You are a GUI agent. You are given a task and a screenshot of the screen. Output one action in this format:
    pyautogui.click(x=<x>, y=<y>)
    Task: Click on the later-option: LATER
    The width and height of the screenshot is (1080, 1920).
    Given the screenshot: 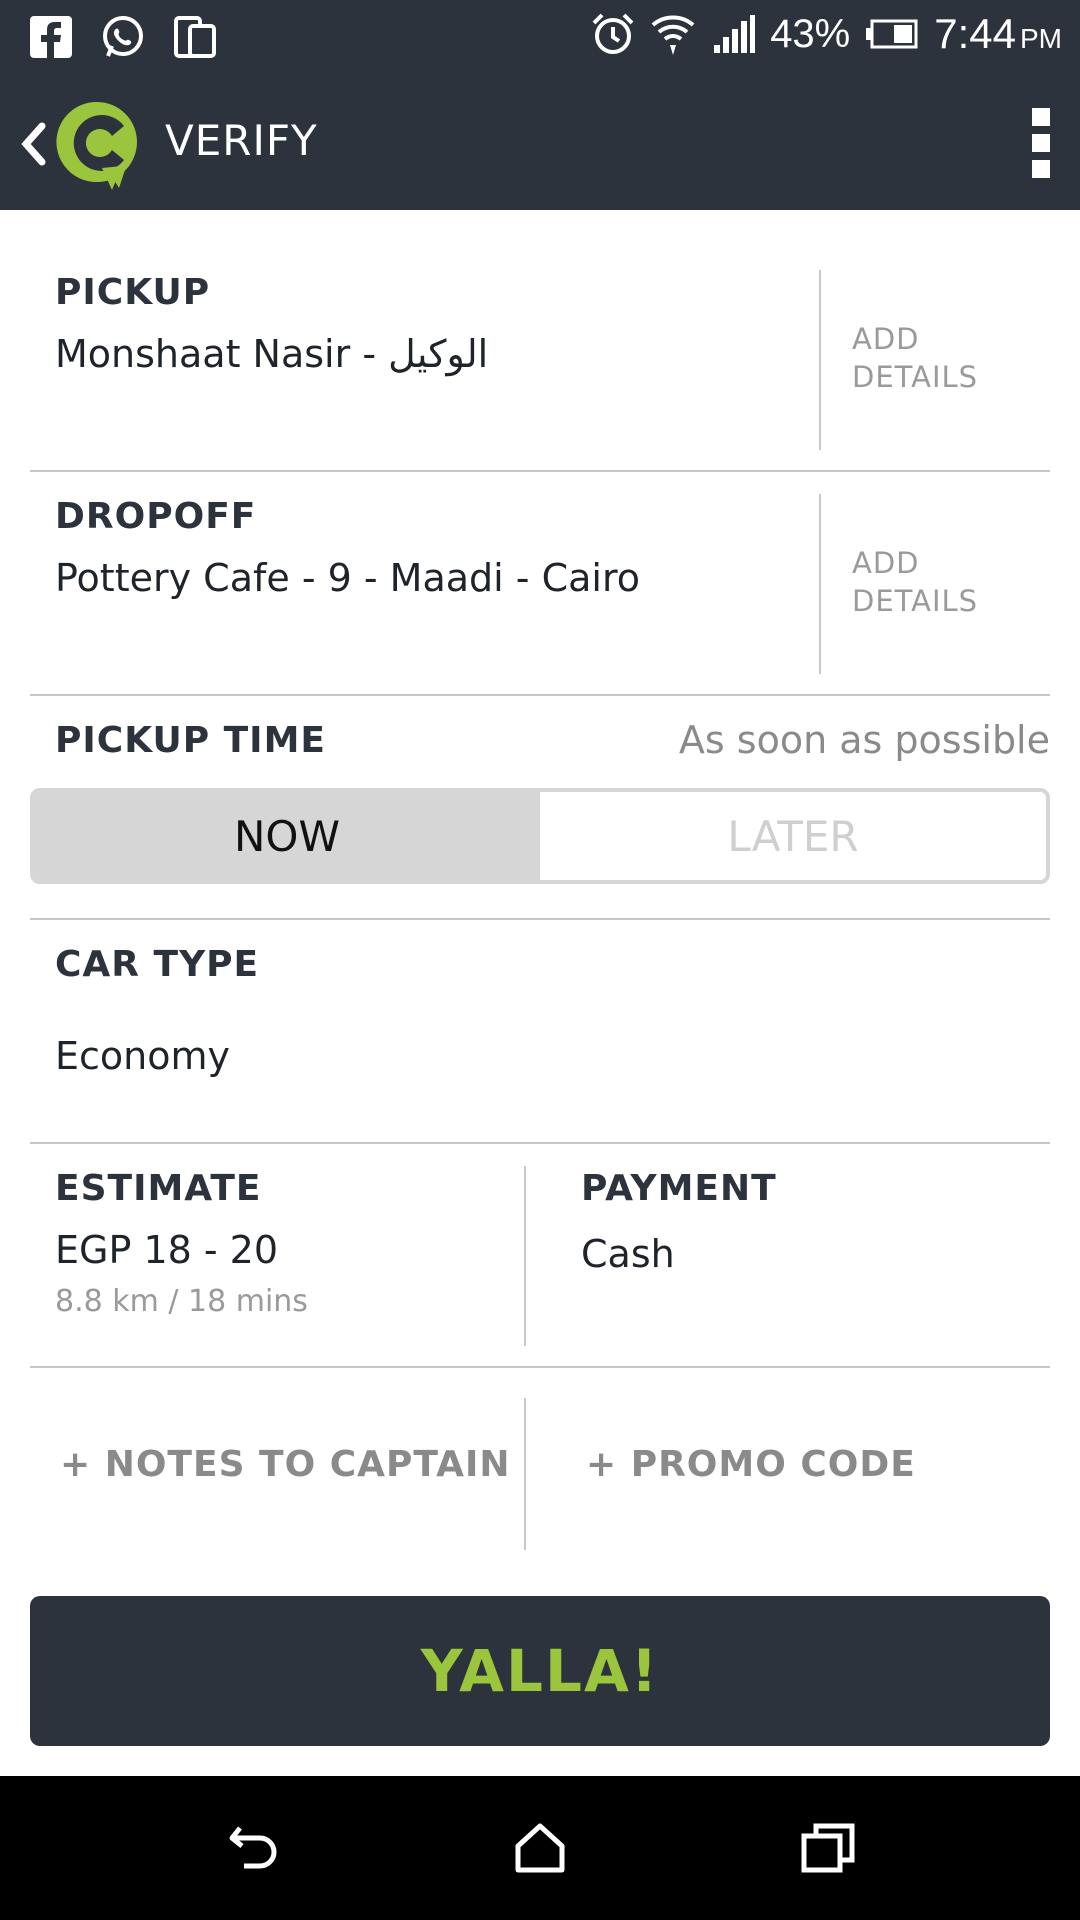 What is the action you would take?
    pyautogui.click(x=793, y=836)
    